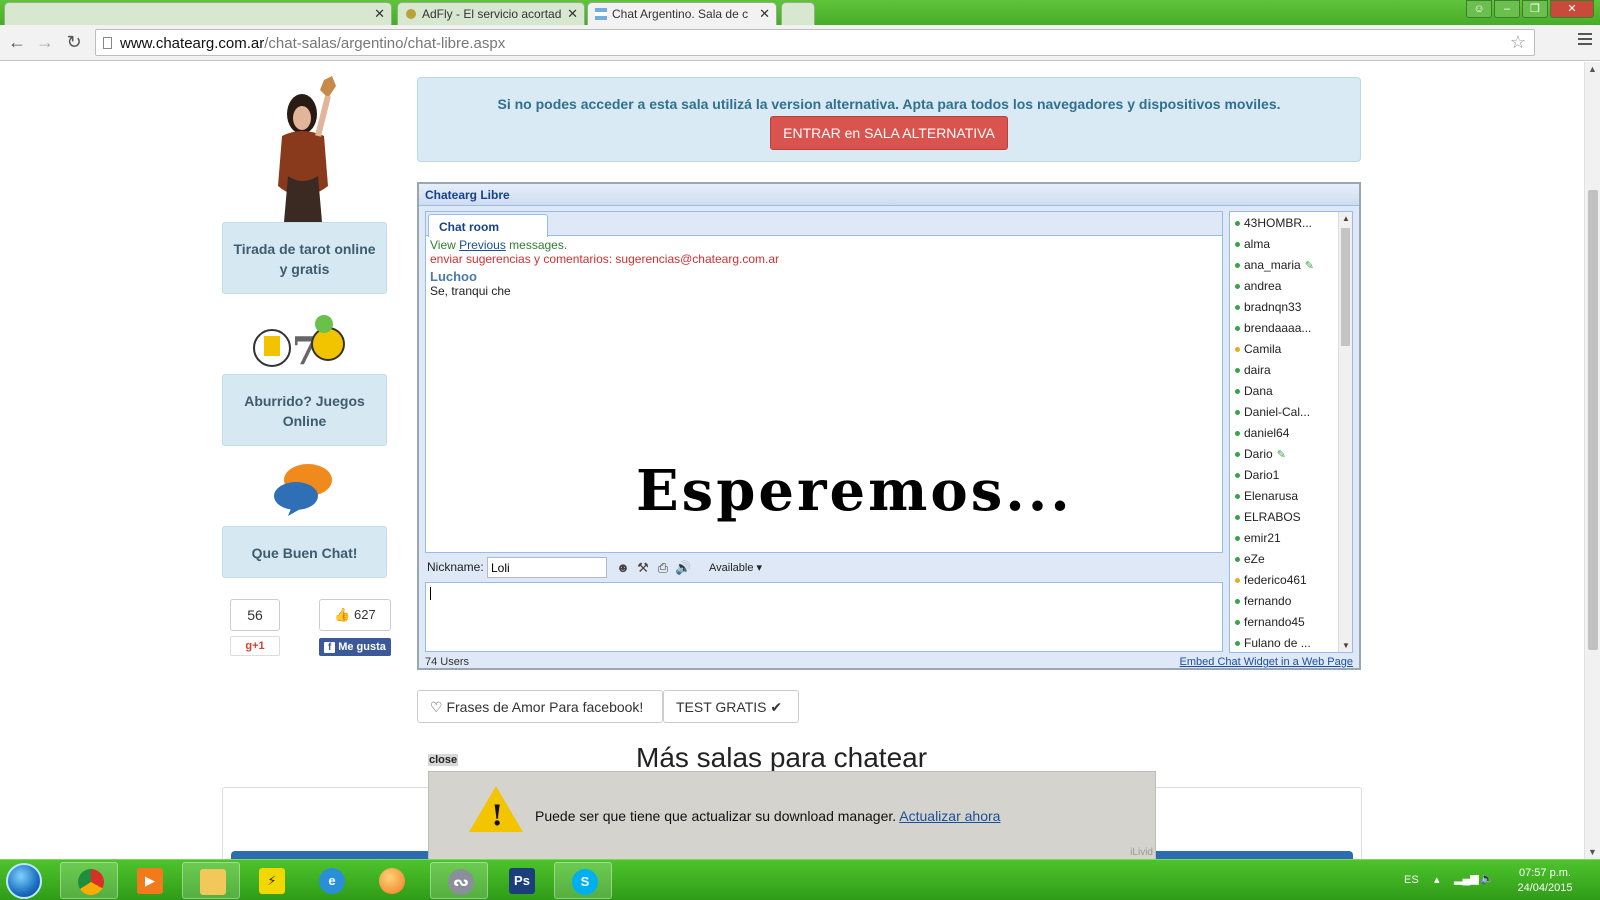 The image size is (1600, 900). I want to click on volume-icon: 🔈, so click(1487, 878).